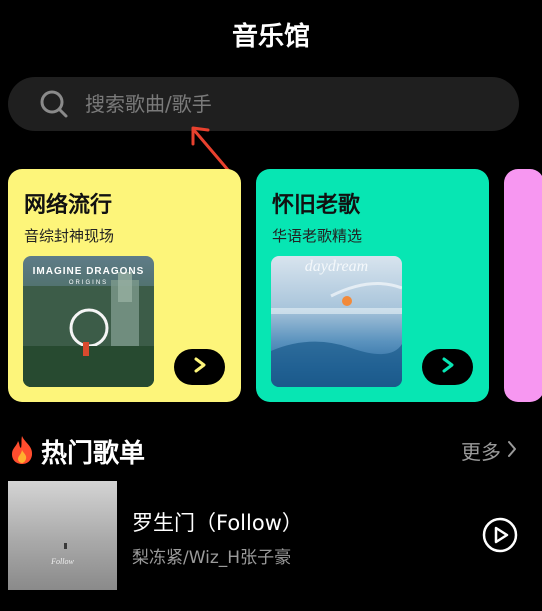 Image resolution: width=542 pixels, height=611 pixels. I want to click on card-subtitle: 华语老歌精选, so click(317, 236).